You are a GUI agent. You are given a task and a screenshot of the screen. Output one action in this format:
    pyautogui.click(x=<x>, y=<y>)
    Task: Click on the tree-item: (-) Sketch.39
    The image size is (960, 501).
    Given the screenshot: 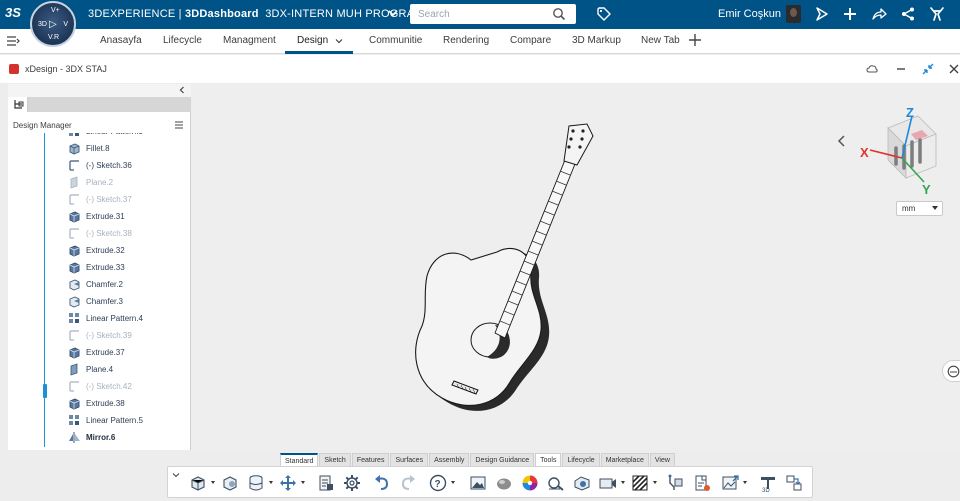 What is the action you would take?
    pyautogui.click(x=100, y=335)
    